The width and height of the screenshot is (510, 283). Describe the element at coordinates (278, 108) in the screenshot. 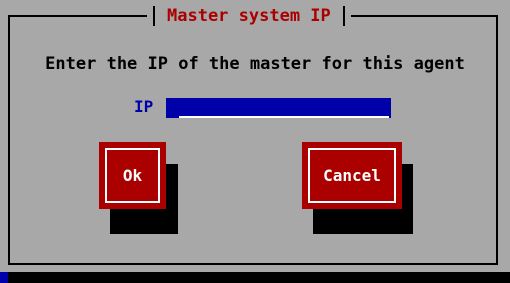

I see `ip-input` at that location.